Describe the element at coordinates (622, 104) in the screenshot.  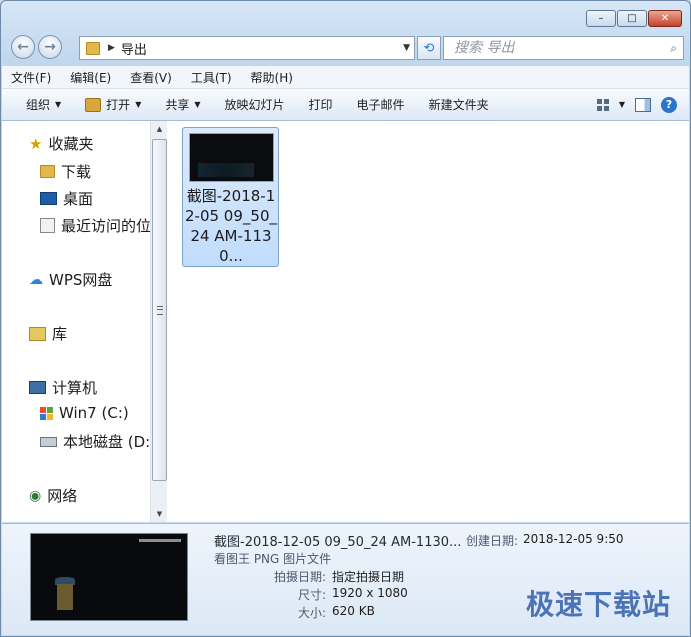
I see `view-options-chevron-icon: ▼` at that location.